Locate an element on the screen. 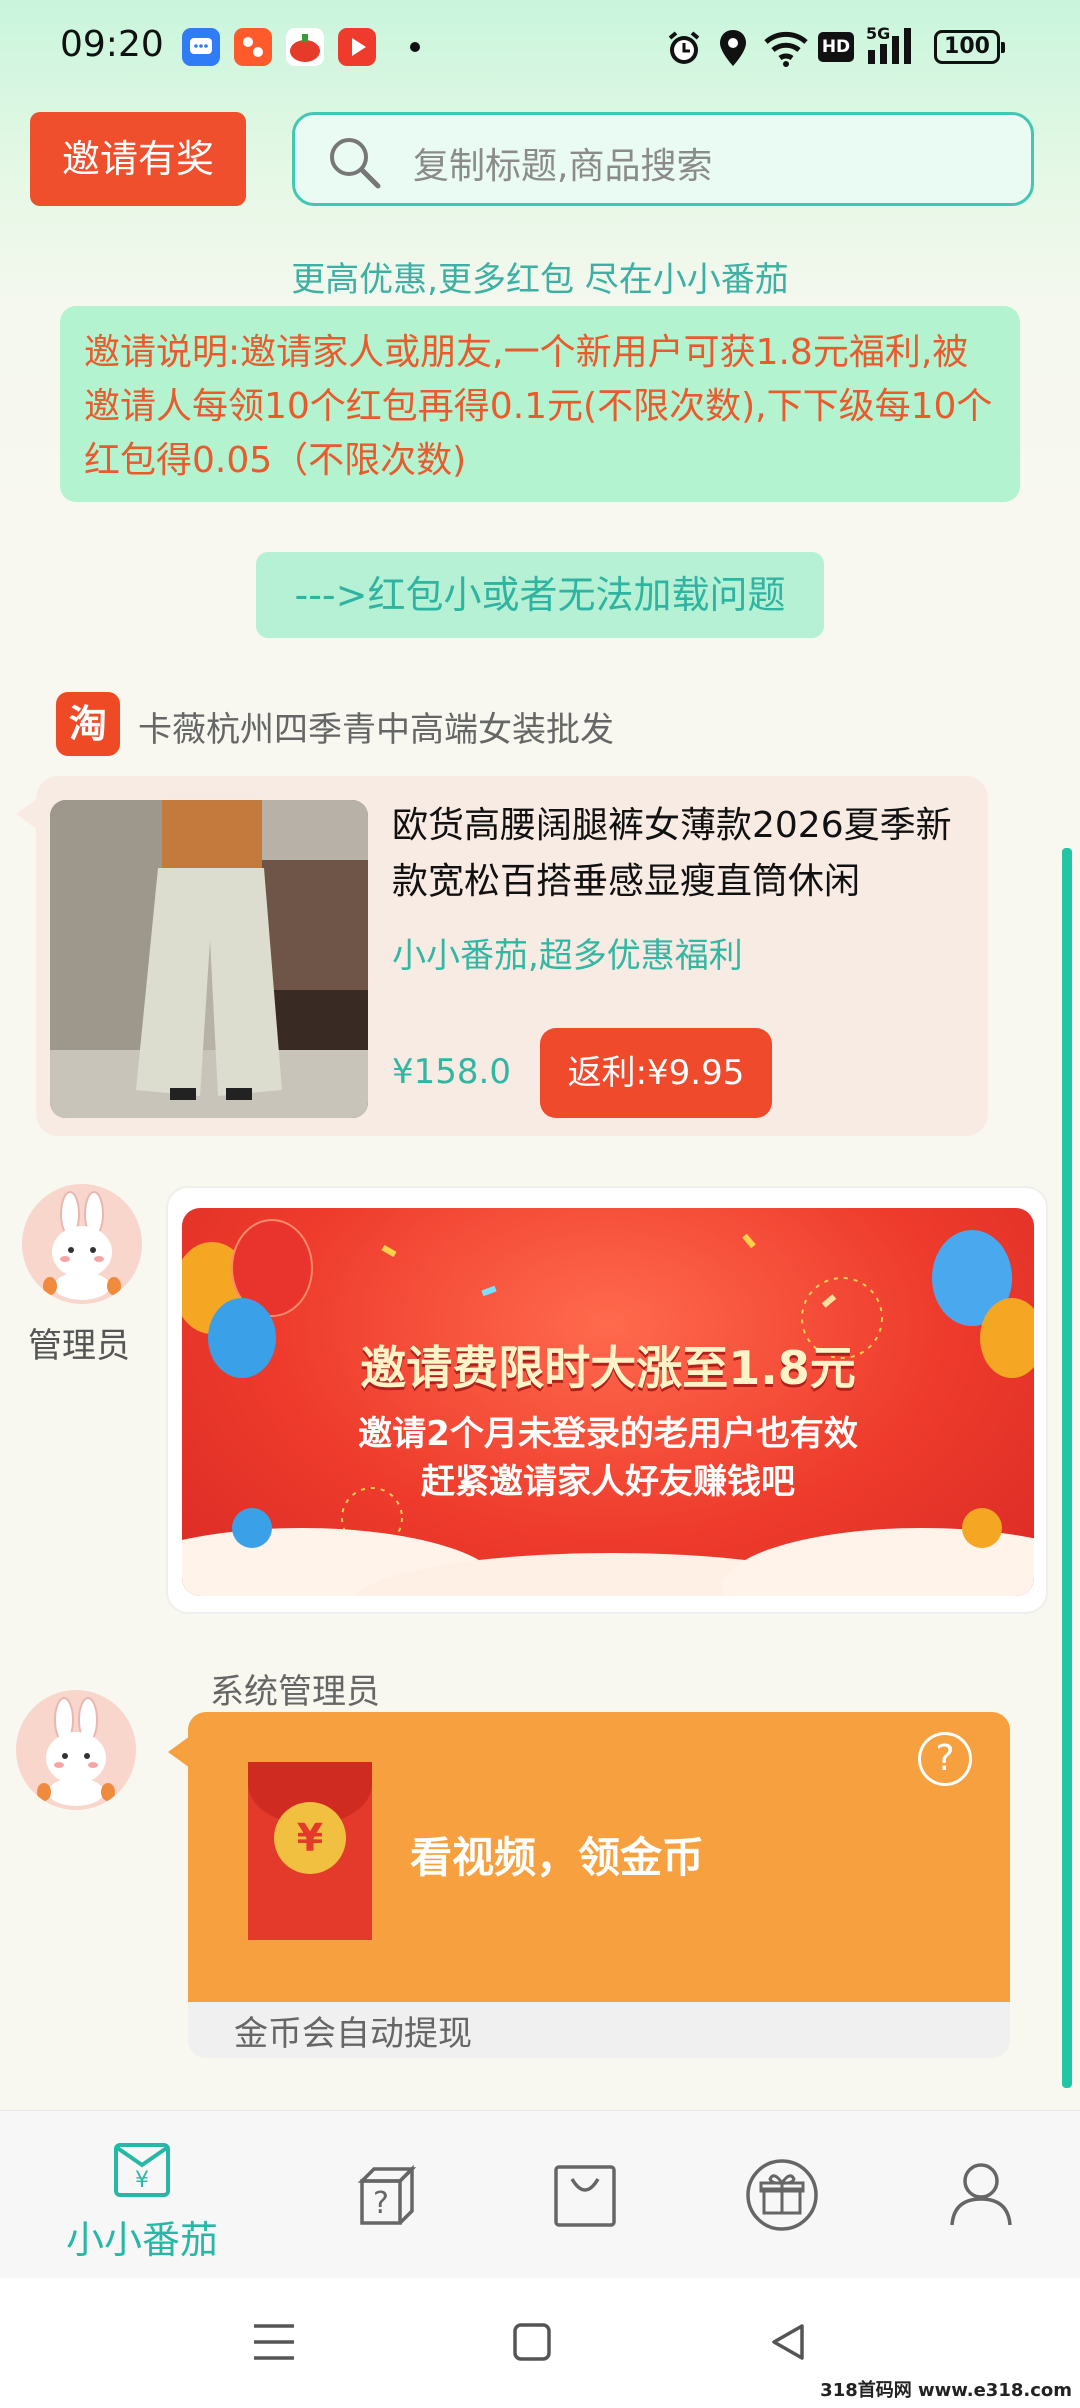  messages-app-icon is located at coordinates (201, 47).